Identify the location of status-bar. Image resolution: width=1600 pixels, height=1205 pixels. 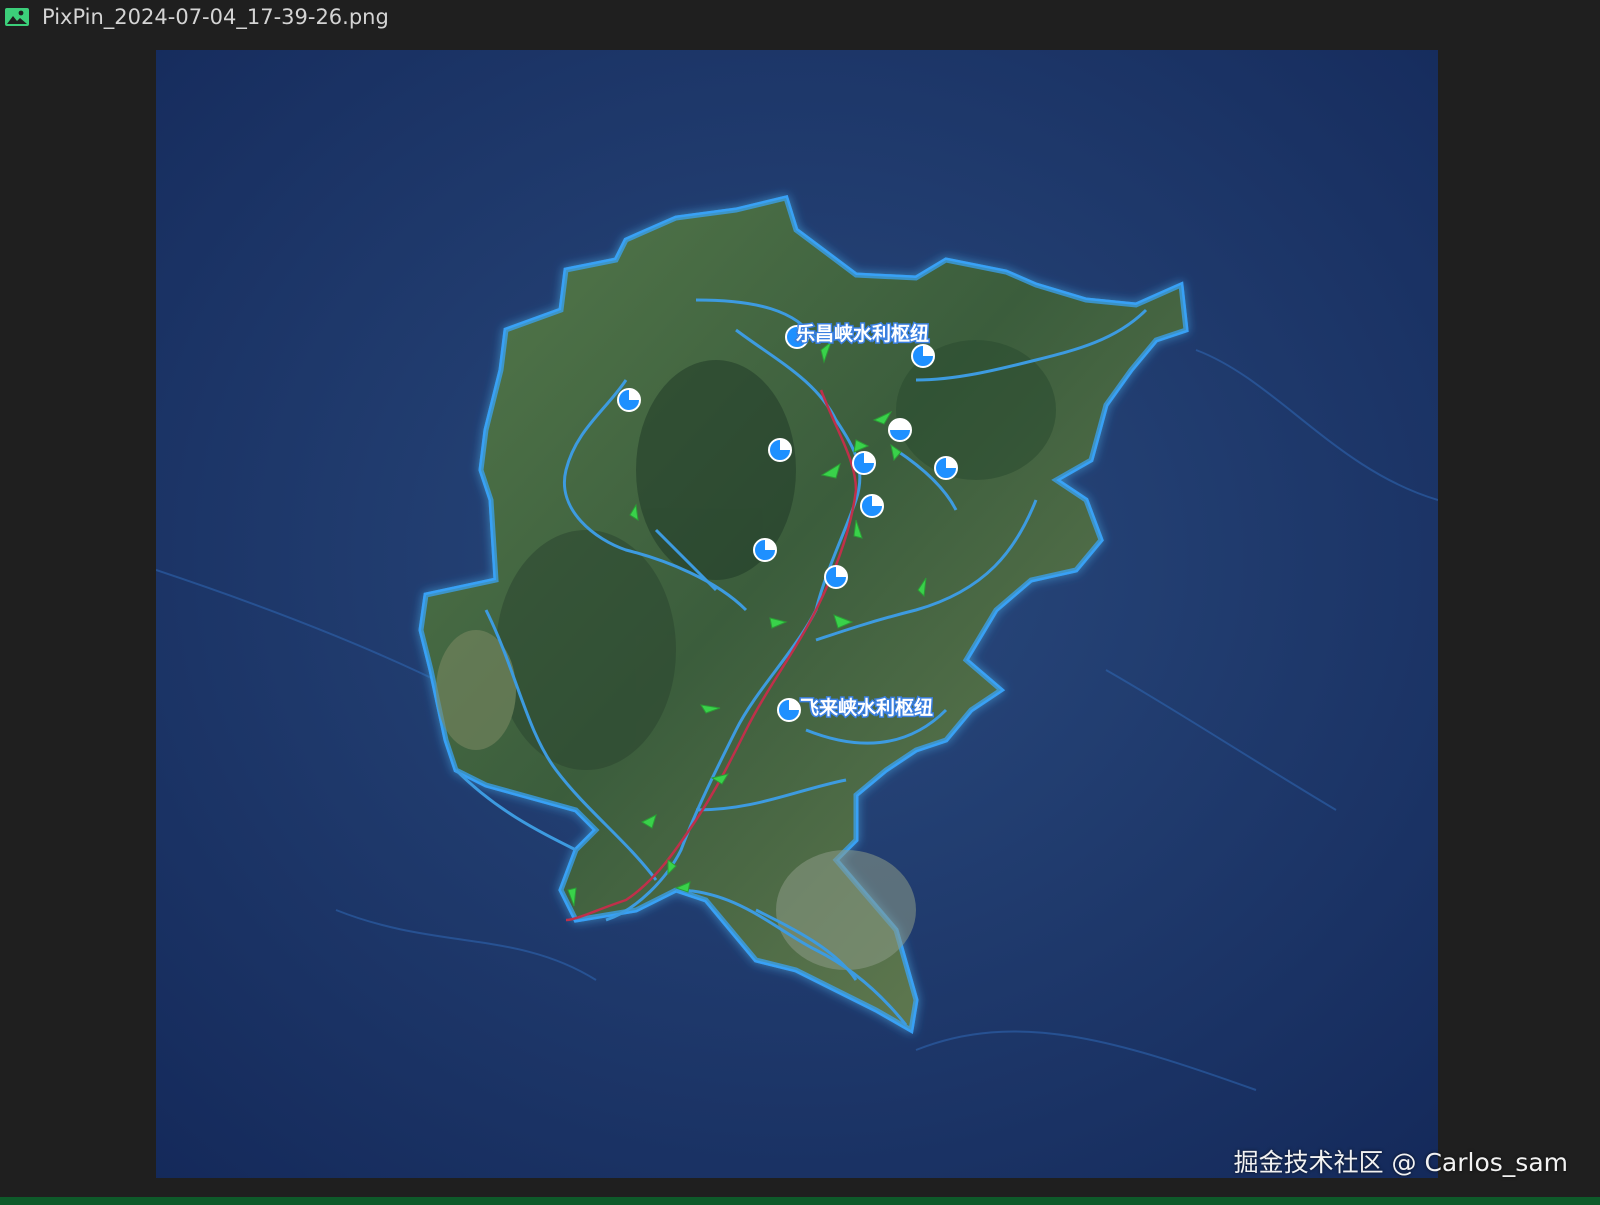
(800, 1201).